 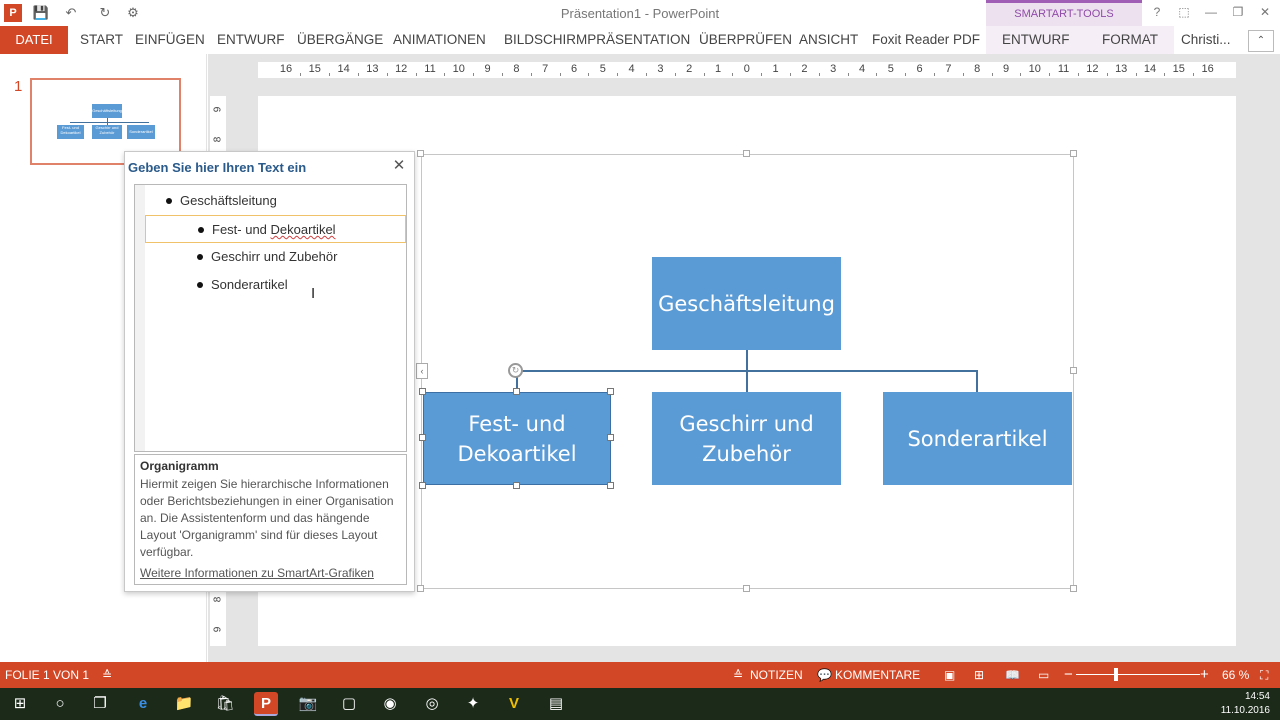 What do you see at coordinates (275, 201) in the screenshot?
I see `text-pane-item: Geschäftsleitung` at bounding box center [275, 201].